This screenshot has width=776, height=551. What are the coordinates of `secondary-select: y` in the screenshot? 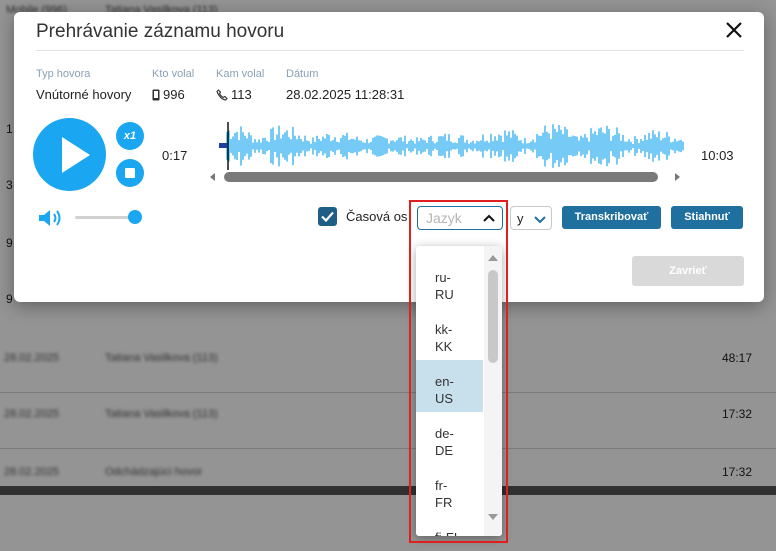 It's located at (531, 218).